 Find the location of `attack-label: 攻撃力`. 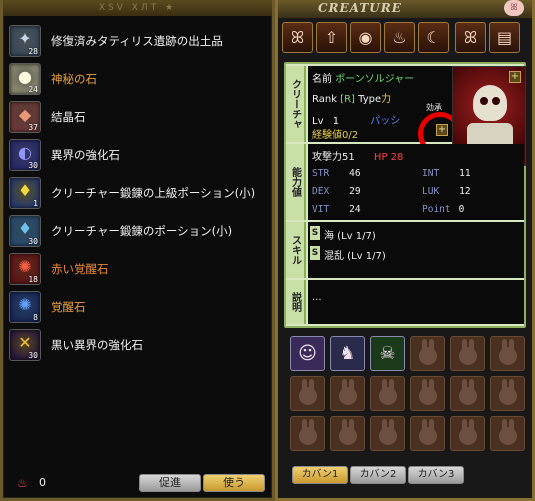

attack-label: 攻撃力 is located at coordinates (327, 157).